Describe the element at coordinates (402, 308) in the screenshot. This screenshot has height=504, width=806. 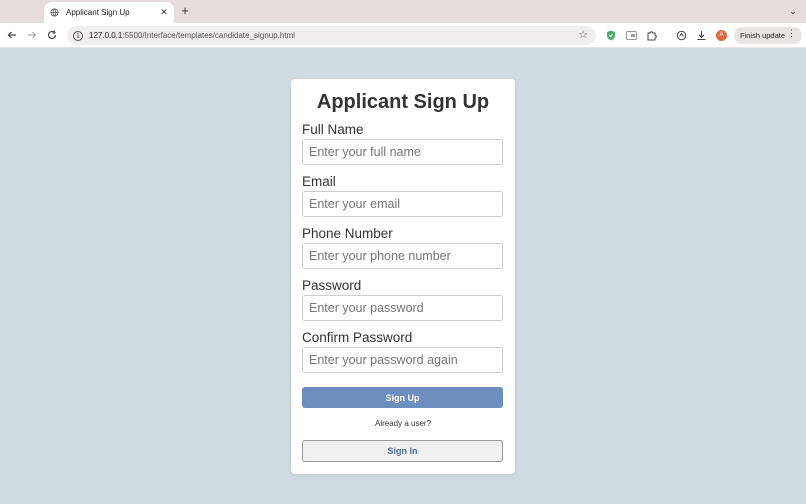
I see `password-input` at that location.